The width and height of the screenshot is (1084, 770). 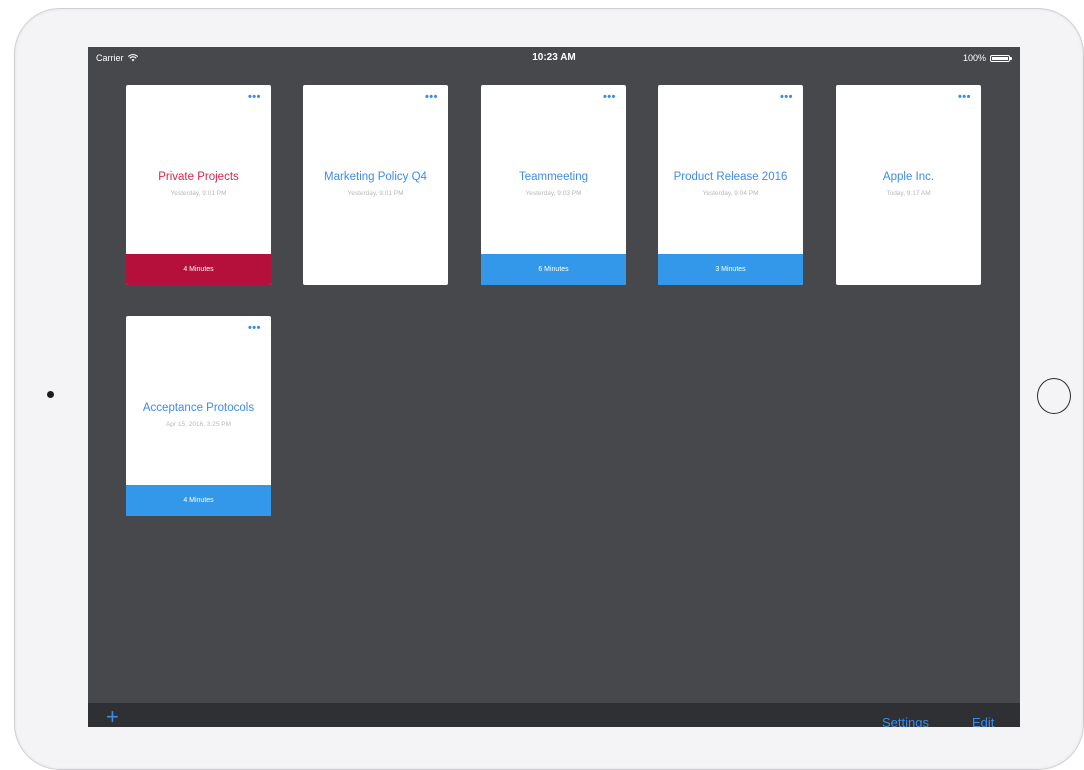 I want to click on edit-button: Edit, so click(x=983, y=721).